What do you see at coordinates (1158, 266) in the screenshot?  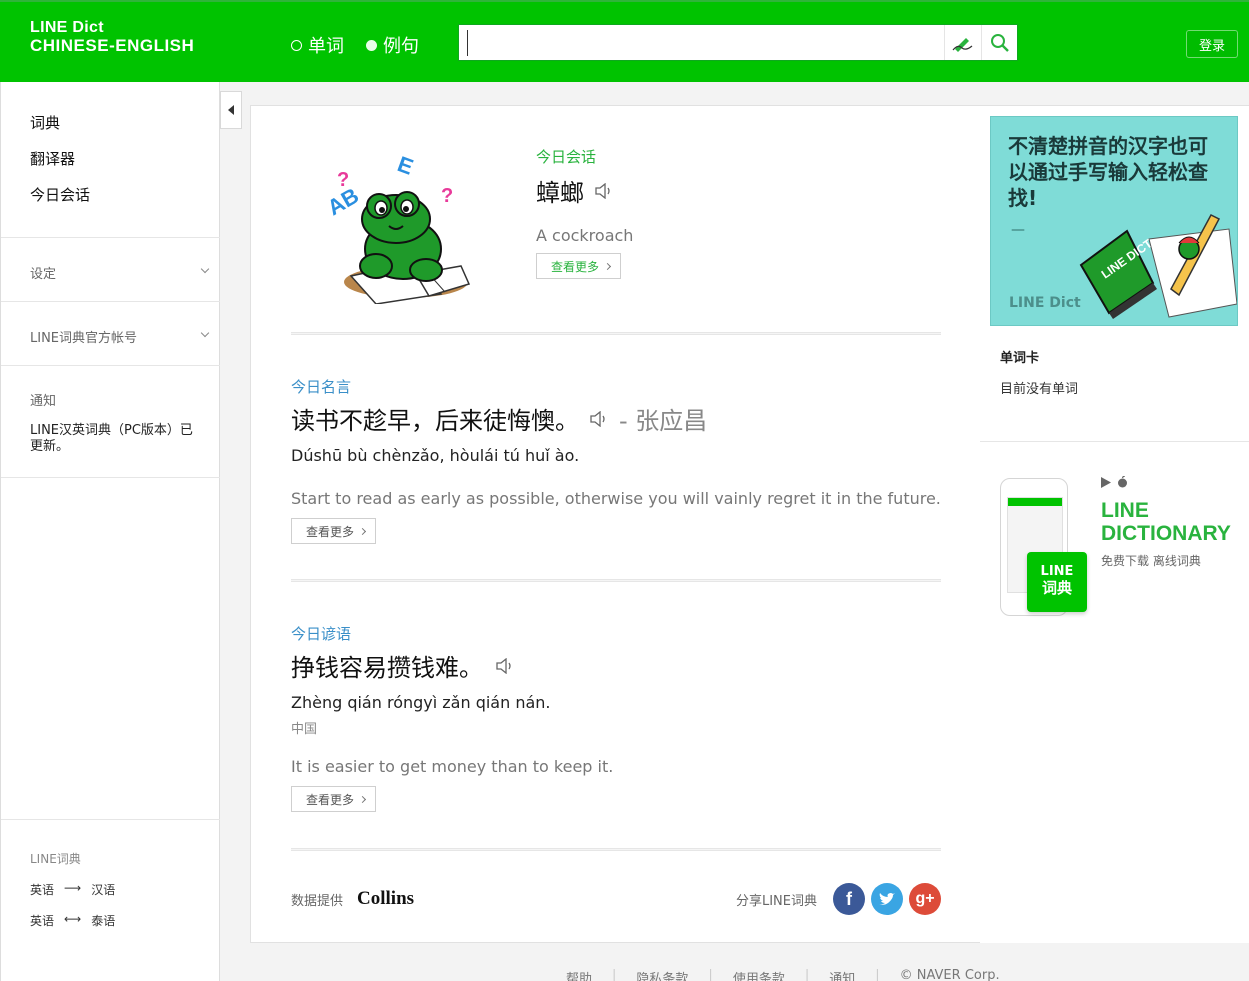 I see `book-pencil-illustration: LINE DICT` at bounding box center [1158, 266].